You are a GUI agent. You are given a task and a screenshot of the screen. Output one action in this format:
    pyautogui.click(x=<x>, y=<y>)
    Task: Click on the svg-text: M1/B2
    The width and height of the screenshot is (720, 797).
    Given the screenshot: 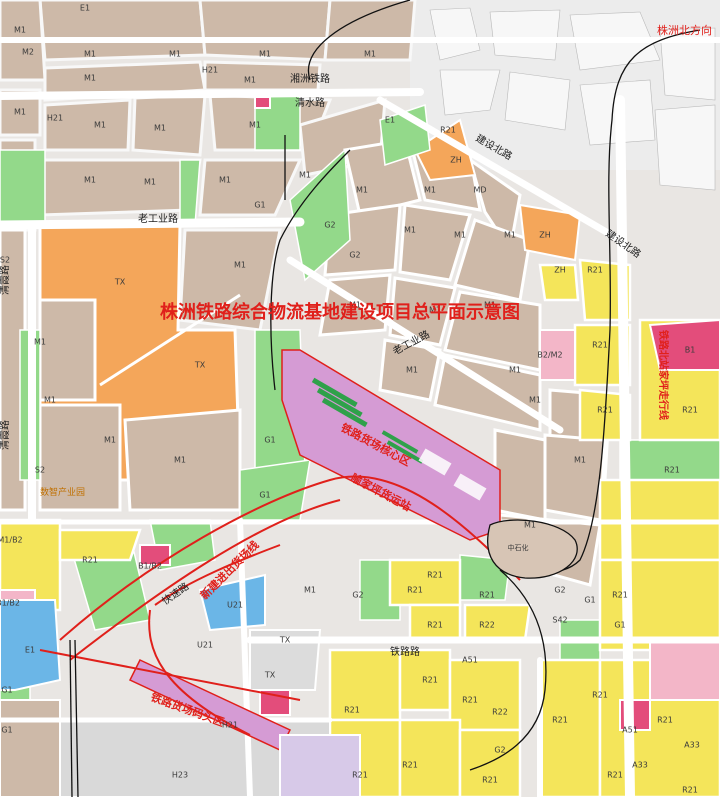 What is the action you would take?
    pyautogui.click(x=11, y=540)
    